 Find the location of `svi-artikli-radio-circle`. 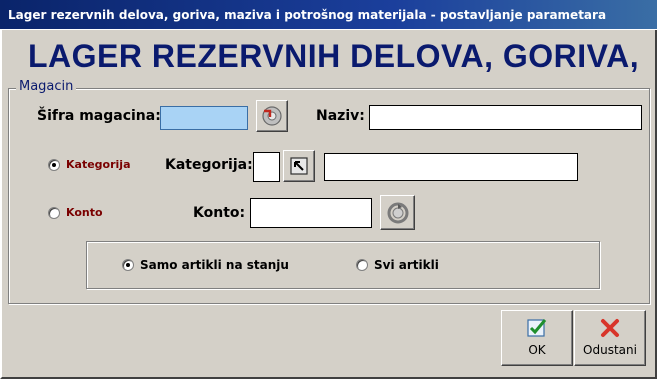

svi-artikli-radio-circle is located at coordinates (362, 265).